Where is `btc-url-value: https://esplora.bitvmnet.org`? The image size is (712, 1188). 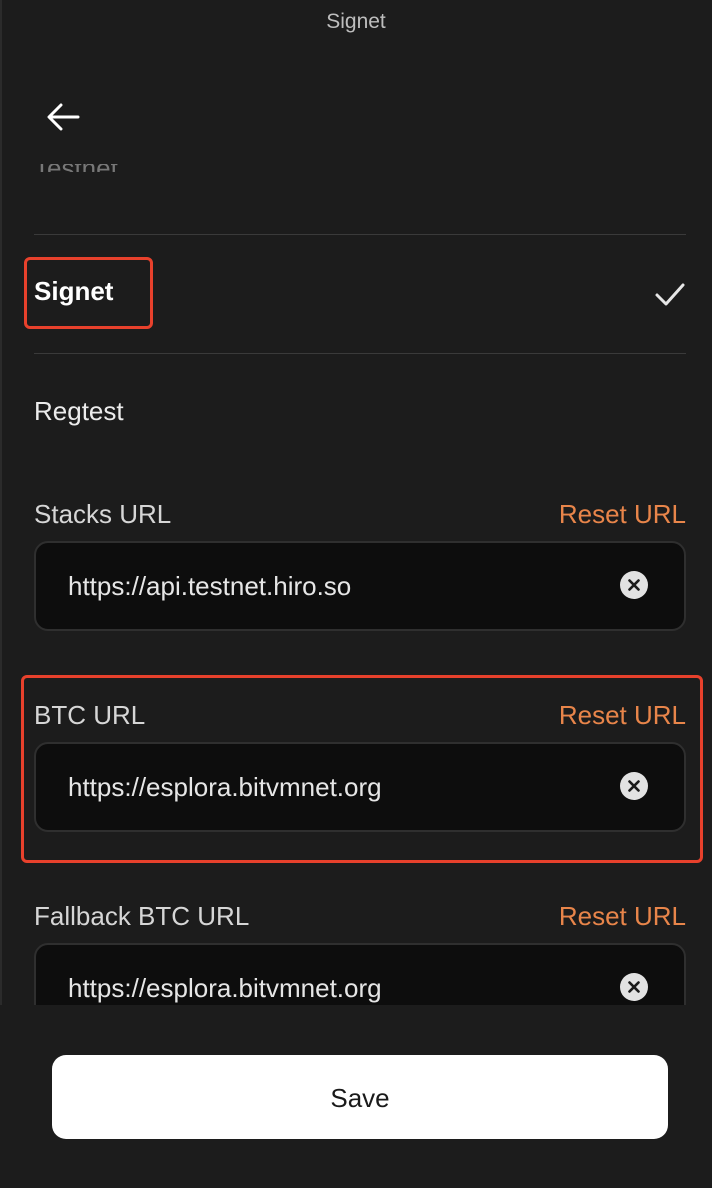 btc-url-value: https://esplora.bitvmnet.org is located at coordinates (225, 787).